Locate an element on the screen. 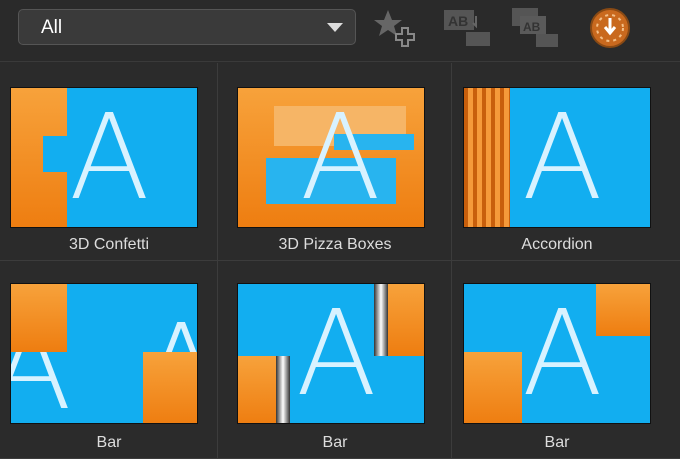 The image size is (680, 459). transition-label: 3D Pizza Boxes is located at coordinates (335, 244).